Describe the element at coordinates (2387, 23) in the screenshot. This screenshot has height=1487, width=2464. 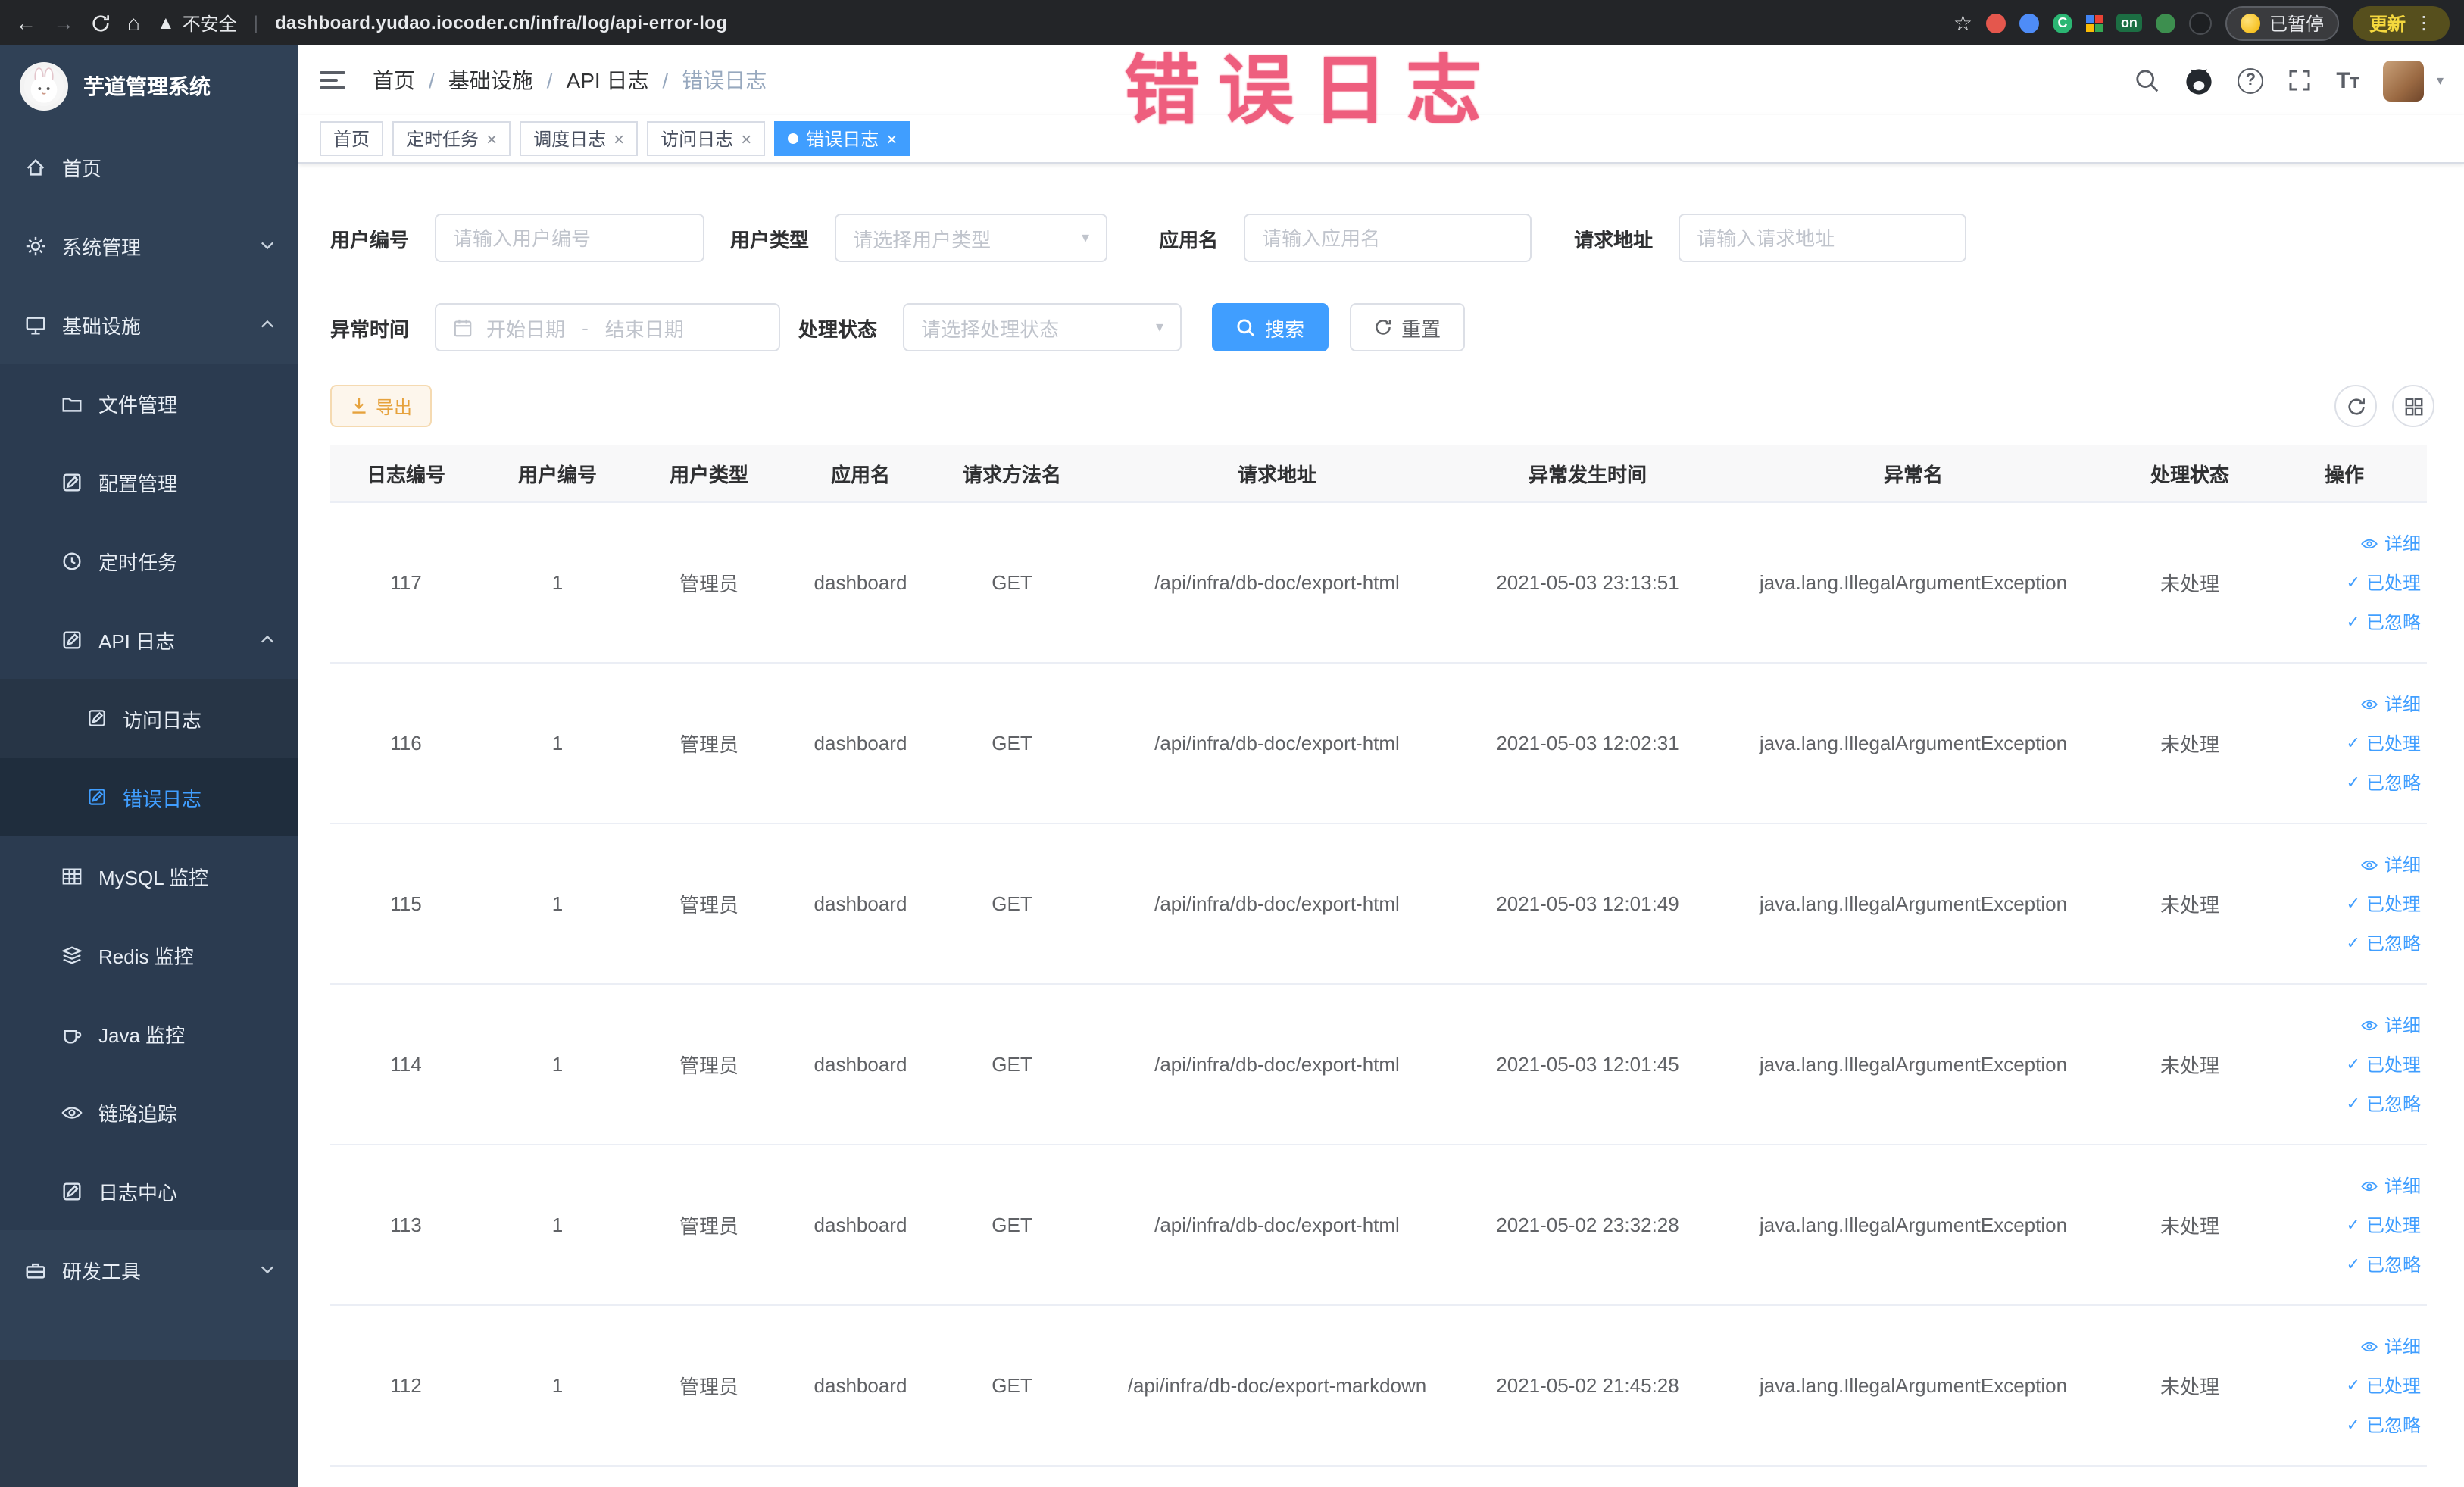
I see `update-label: 更新` at that location.